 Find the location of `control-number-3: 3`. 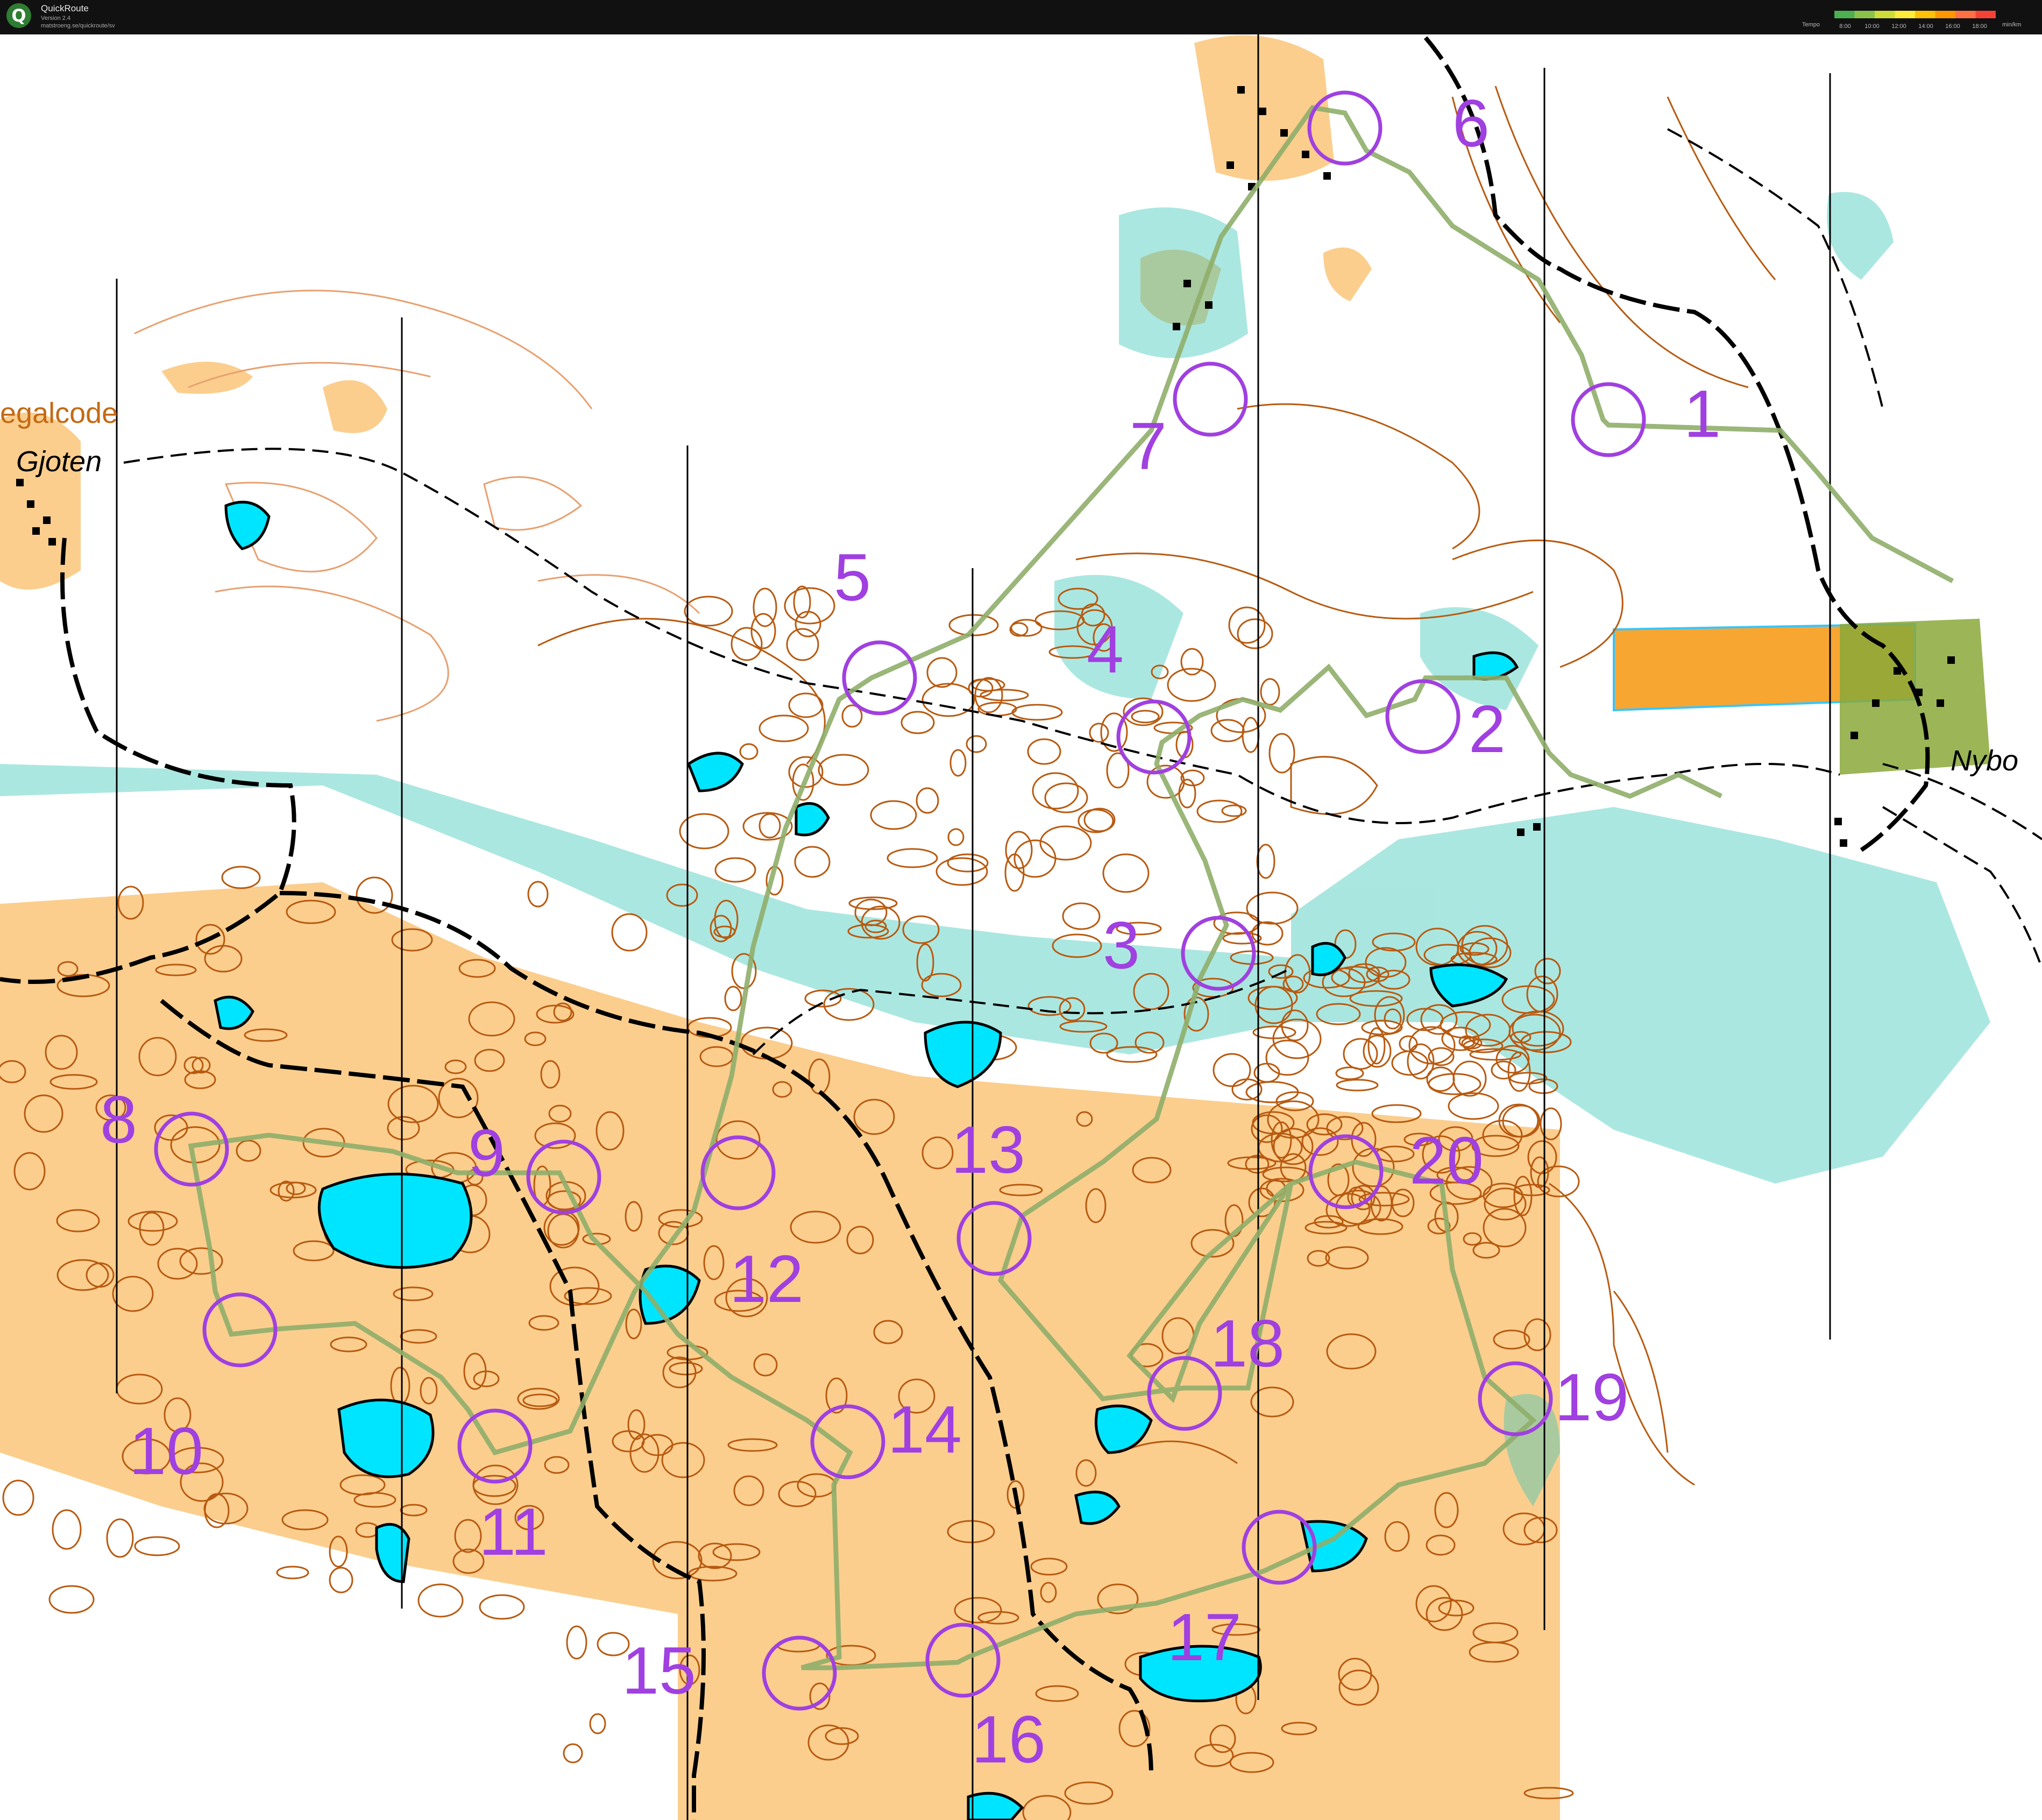

control-number-3: 3 is located at coordinates (1121, 946).